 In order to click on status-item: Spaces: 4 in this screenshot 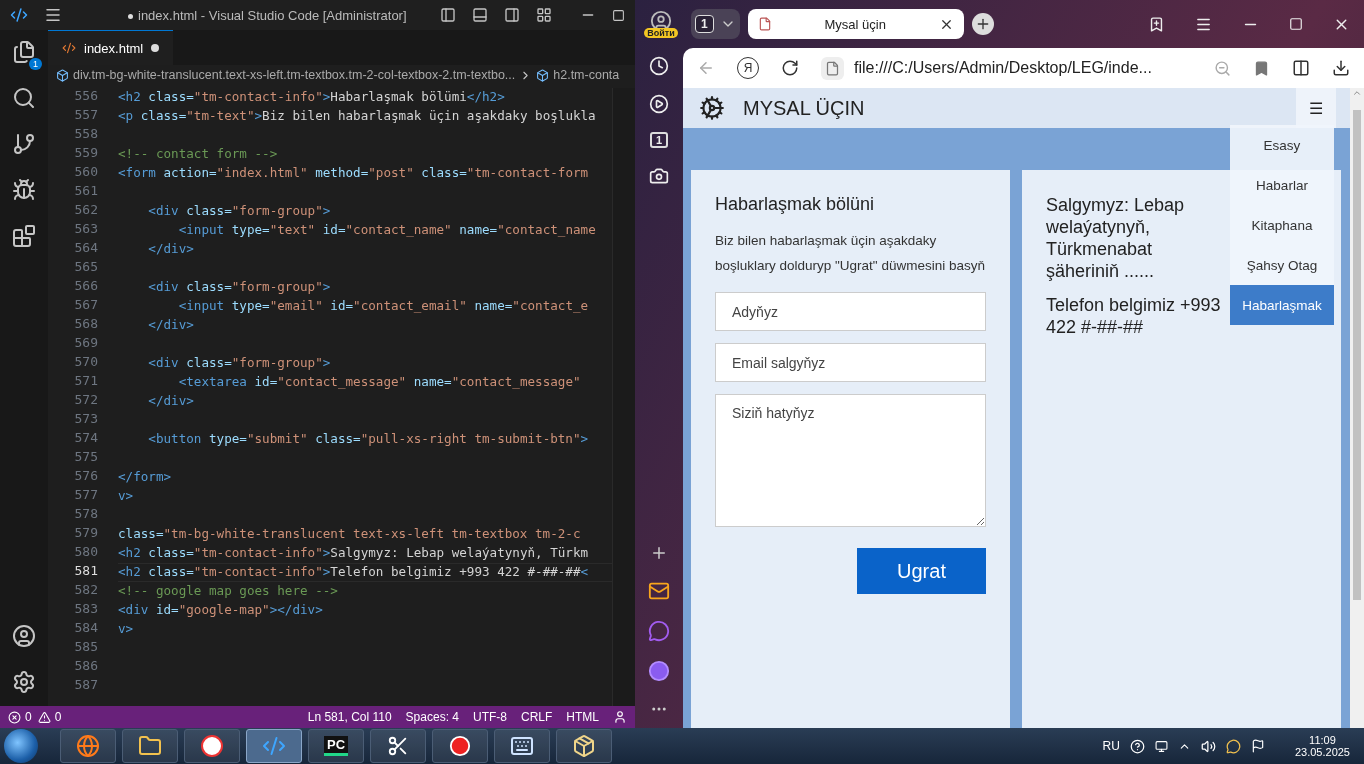, I will do `click(432, 717)`.